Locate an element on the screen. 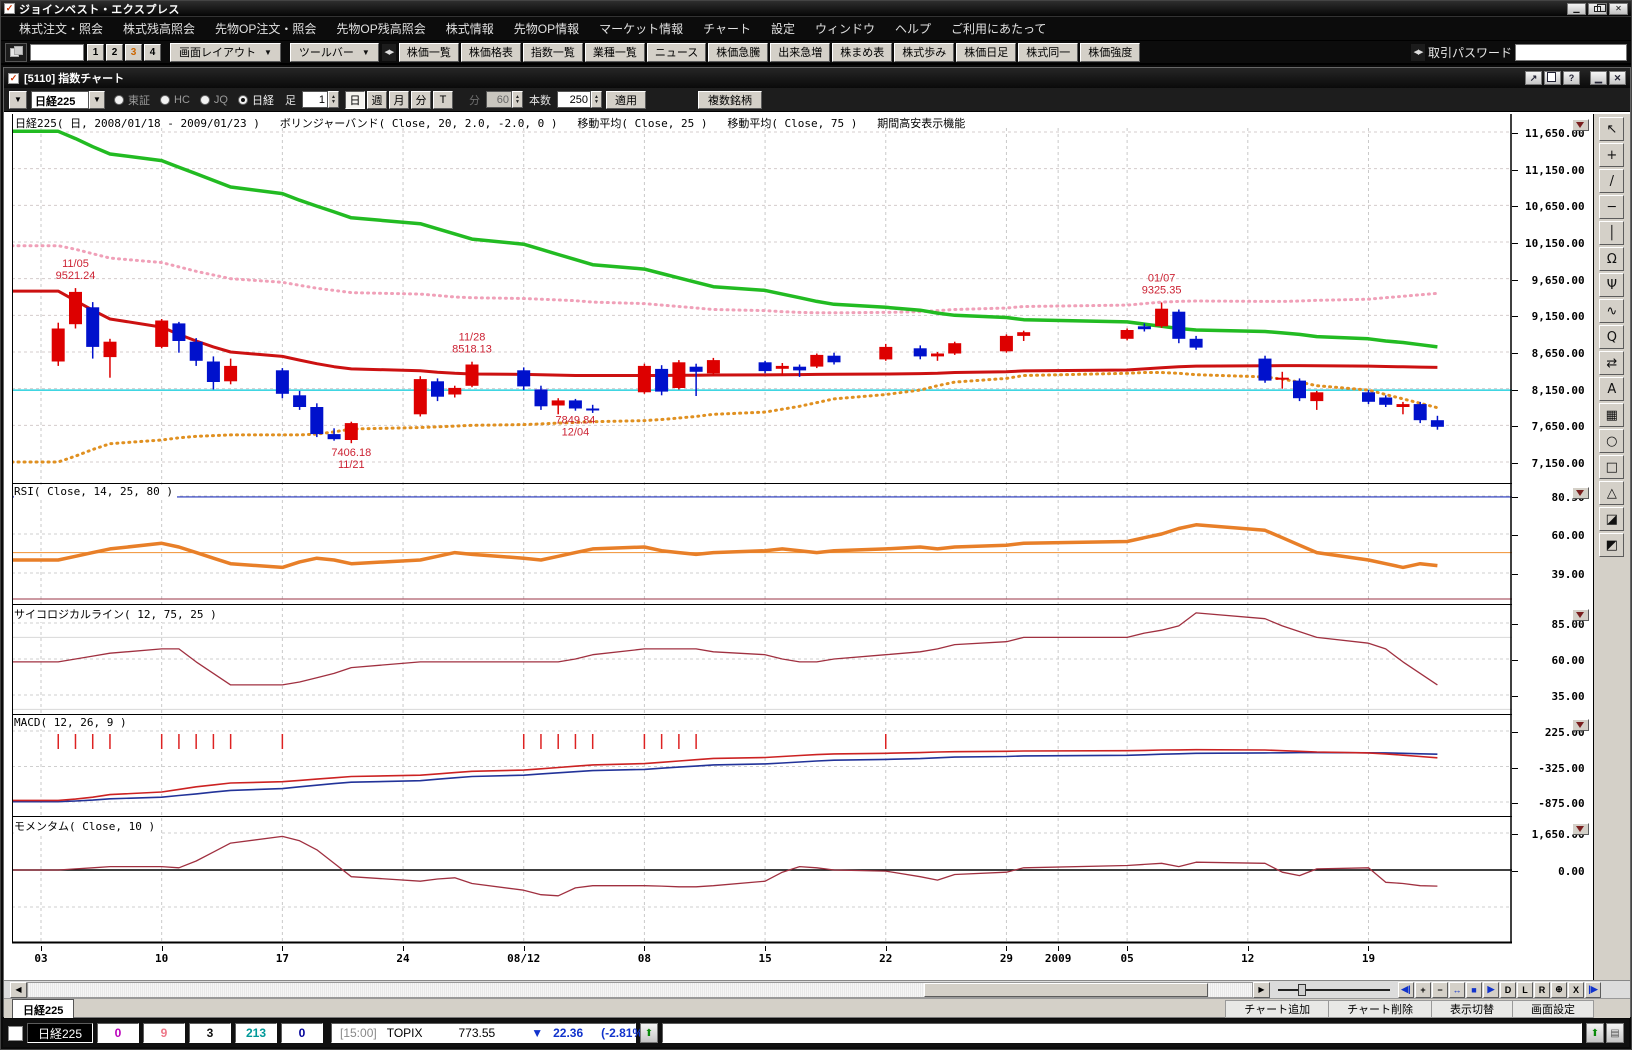 The height and width of the screenshot is (1050, 1632). bar-count-input is located at coordinates (573, 99).